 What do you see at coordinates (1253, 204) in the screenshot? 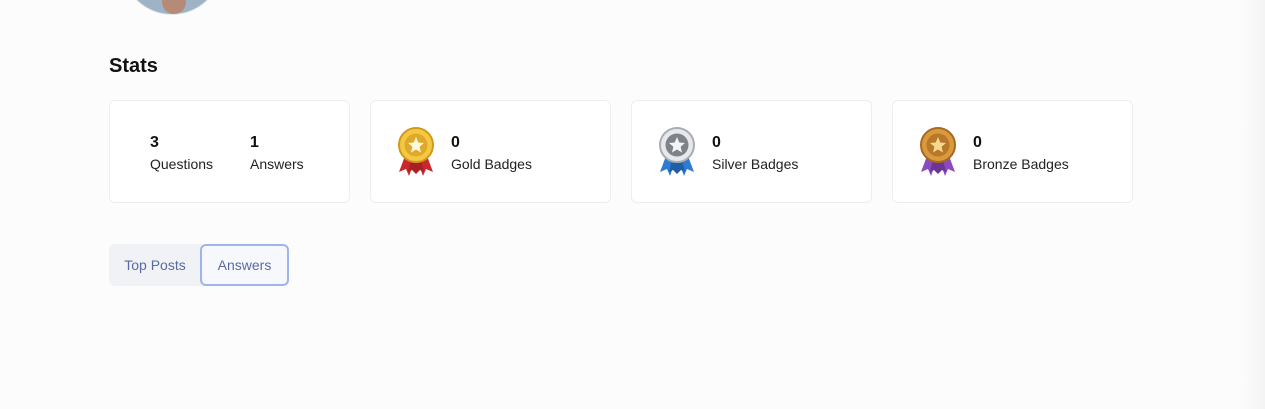
I see `page-edge-shade` at bounding box center [1253, 204].